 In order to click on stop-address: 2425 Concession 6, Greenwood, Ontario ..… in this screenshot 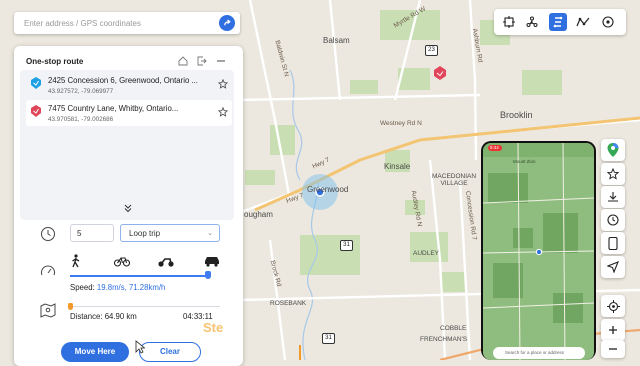, I will do `click(123, 80)`.